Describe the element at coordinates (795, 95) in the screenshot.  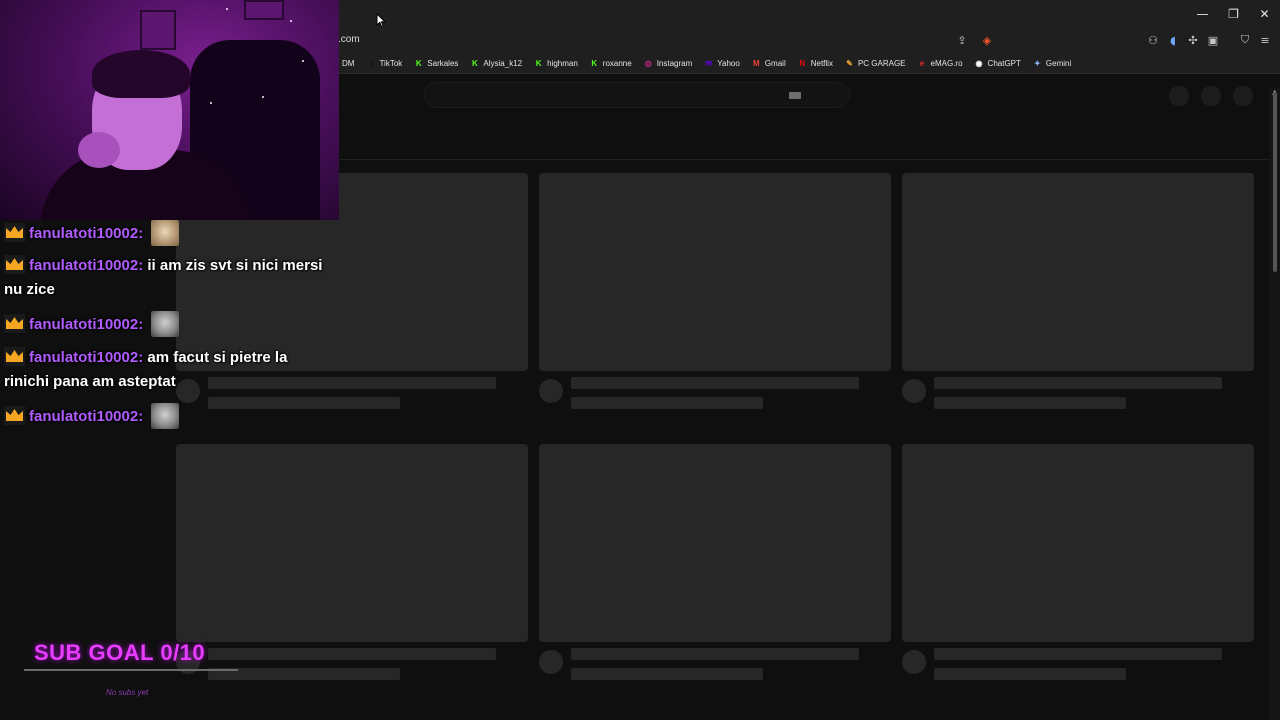
I see `keyboard-icon` at that location.